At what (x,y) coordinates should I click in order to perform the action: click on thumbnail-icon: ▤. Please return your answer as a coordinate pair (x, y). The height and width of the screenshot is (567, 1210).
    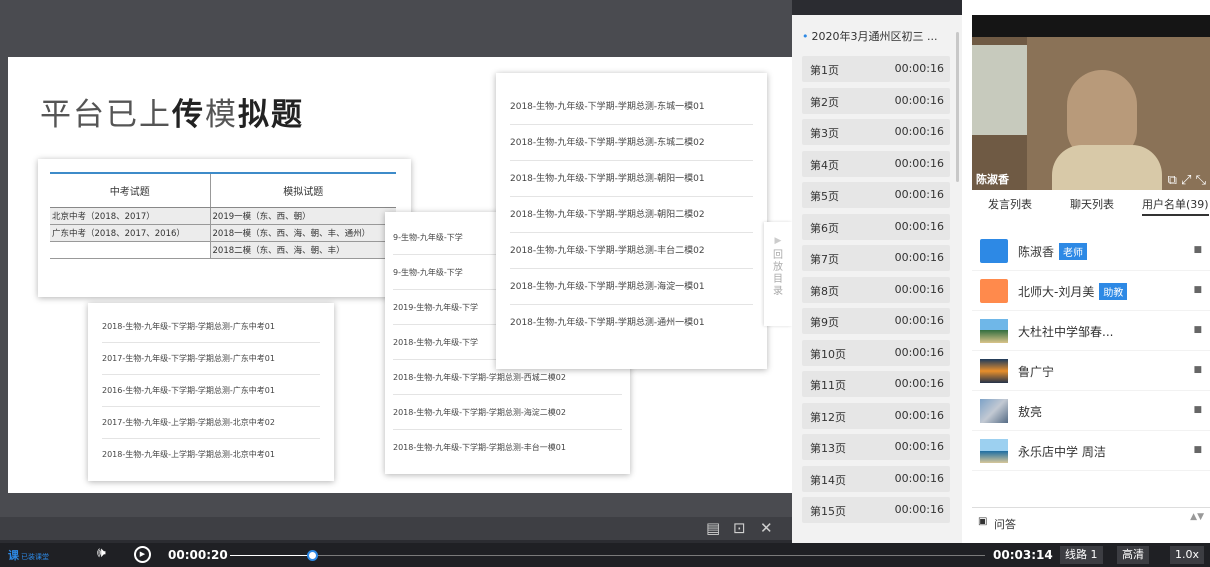
    Looking at the image, I should click on (713, 528).